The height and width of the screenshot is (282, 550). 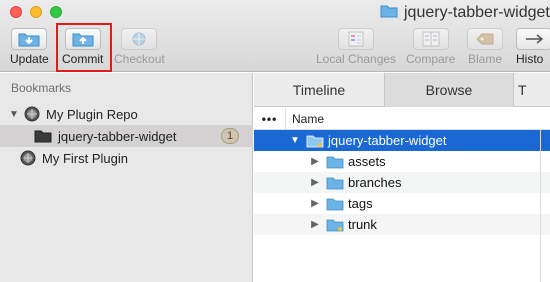 I want to click on history-button: Histo, so click(x=533, y=49).